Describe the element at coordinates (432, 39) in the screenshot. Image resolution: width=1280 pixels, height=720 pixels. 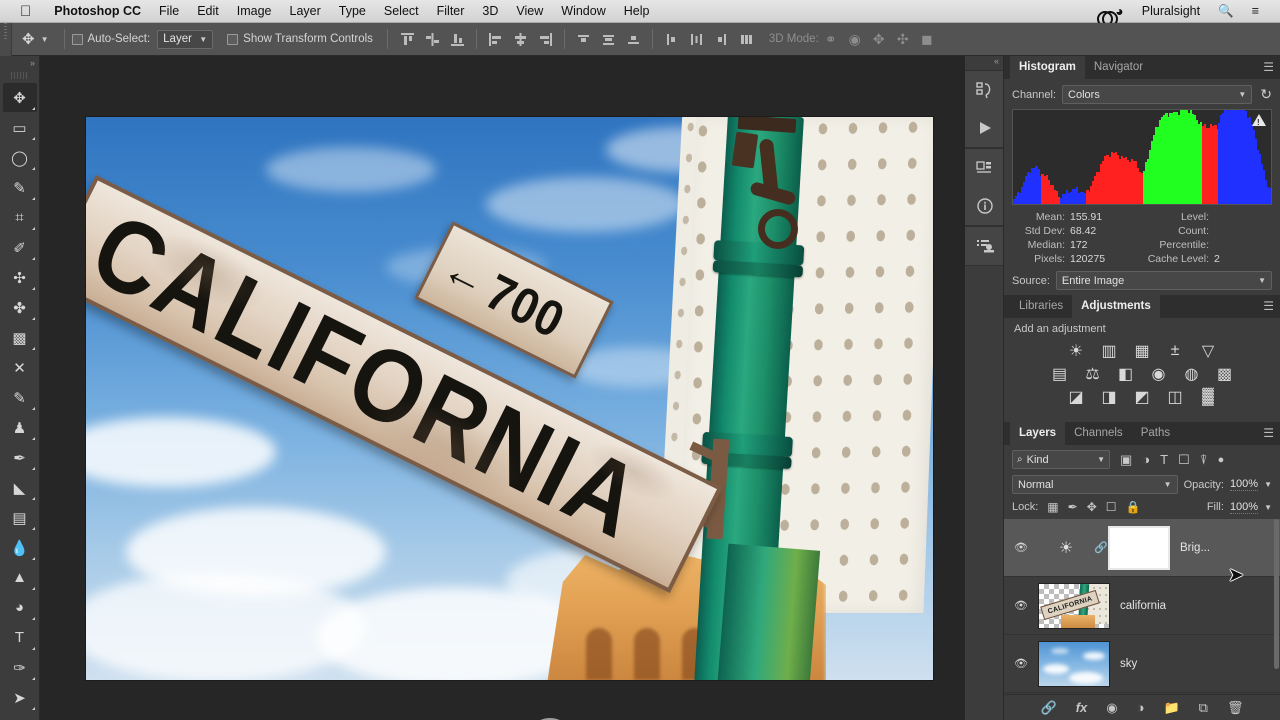
I see `align-vertical-centers-icon` at that location.